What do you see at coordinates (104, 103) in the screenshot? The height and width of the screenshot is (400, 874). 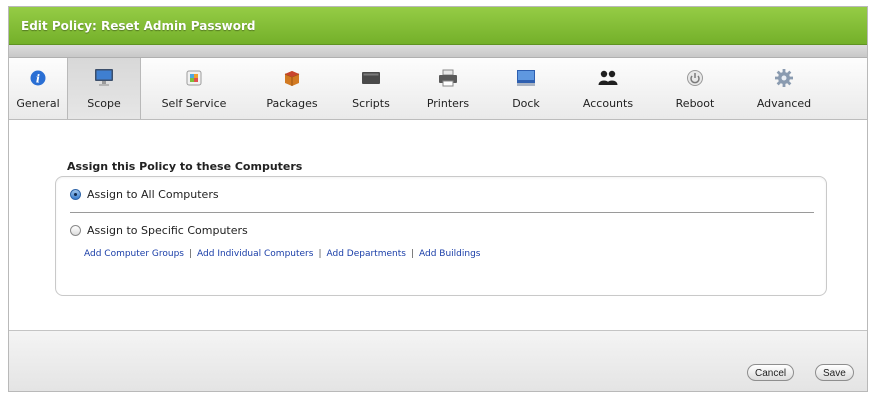 I see `tab-label: Scope` at bounding box center [104, 103].